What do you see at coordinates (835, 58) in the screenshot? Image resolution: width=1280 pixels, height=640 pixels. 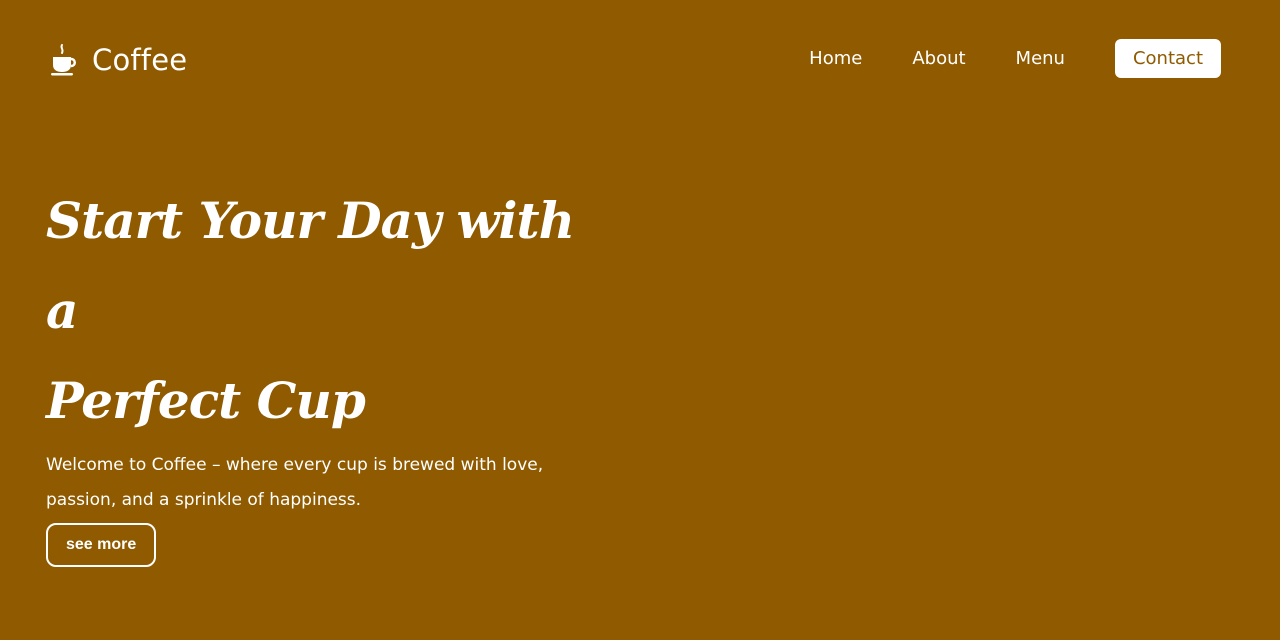 I see `nav-link-home: Home` at bounding box center [835, 58].